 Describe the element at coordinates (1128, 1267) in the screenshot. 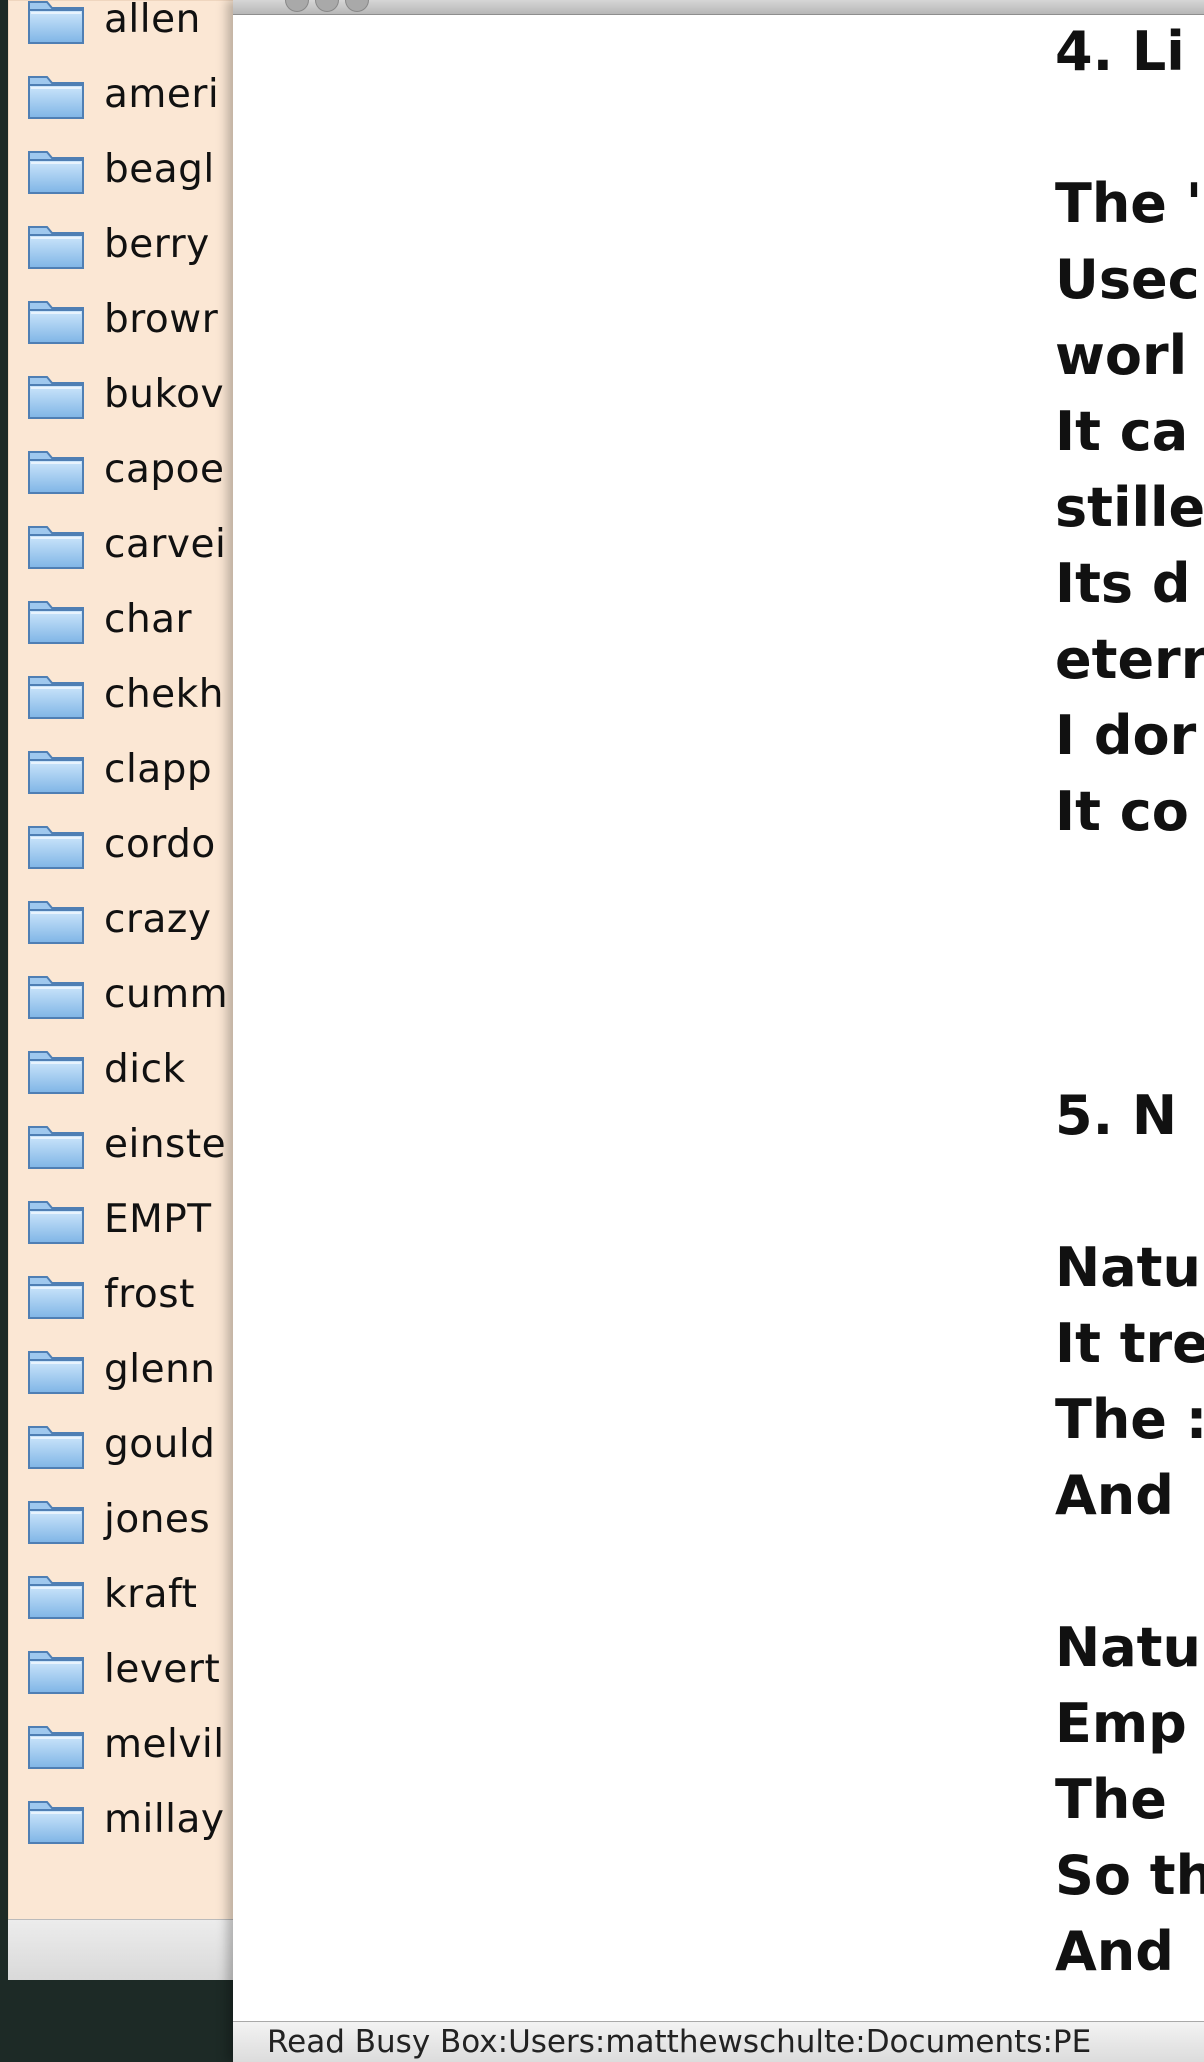

I see `document-line: Natu` at that location.